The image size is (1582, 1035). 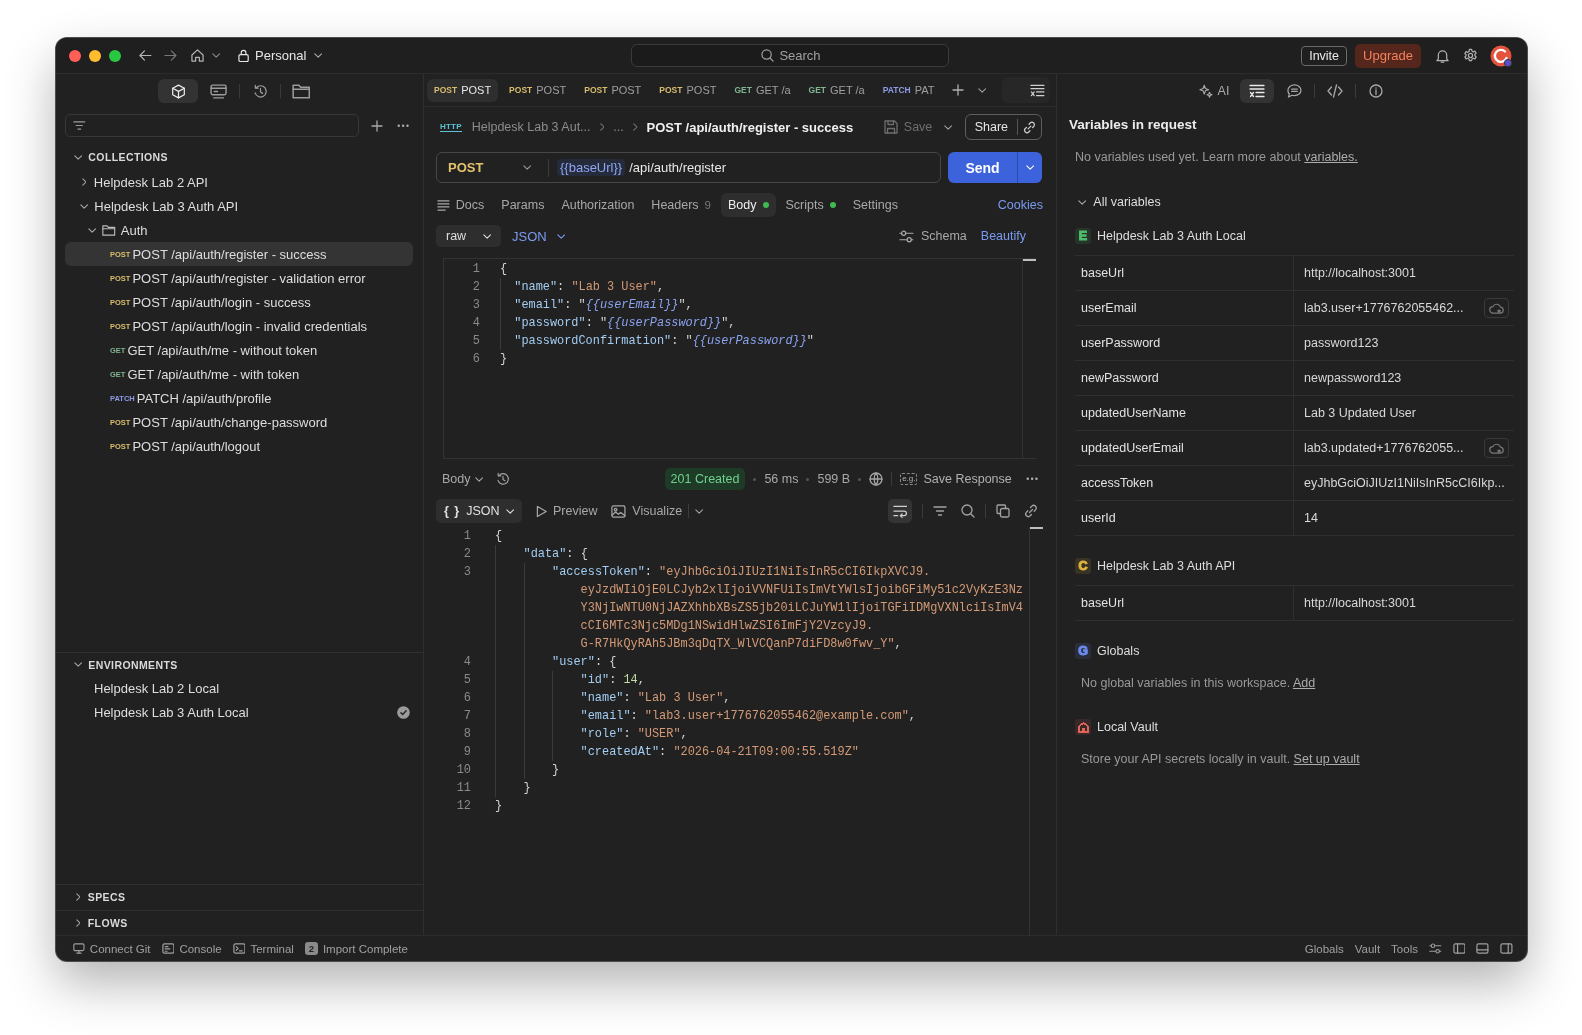 I want to click on bell-icon, so click(x=1442, y=55).